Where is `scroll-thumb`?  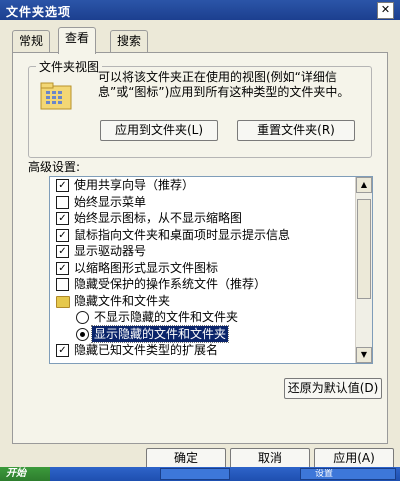
scroll-thumb is located at coordinates (364, 249).